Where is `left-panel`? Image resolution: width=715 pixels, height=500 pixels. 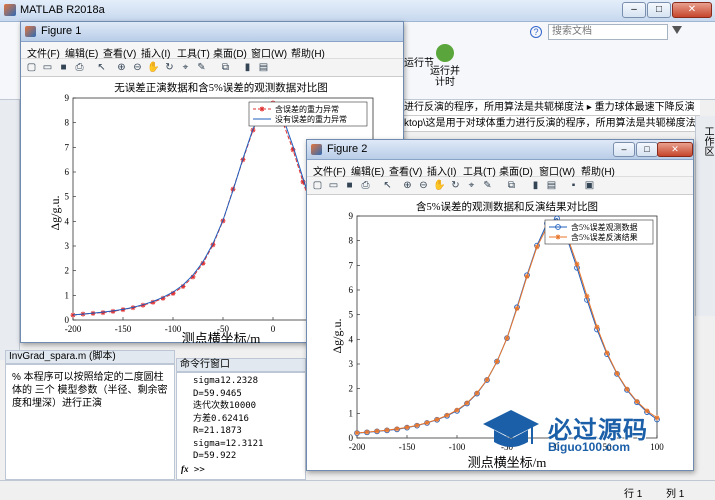 left-panel is located at coordinates (10, 230).